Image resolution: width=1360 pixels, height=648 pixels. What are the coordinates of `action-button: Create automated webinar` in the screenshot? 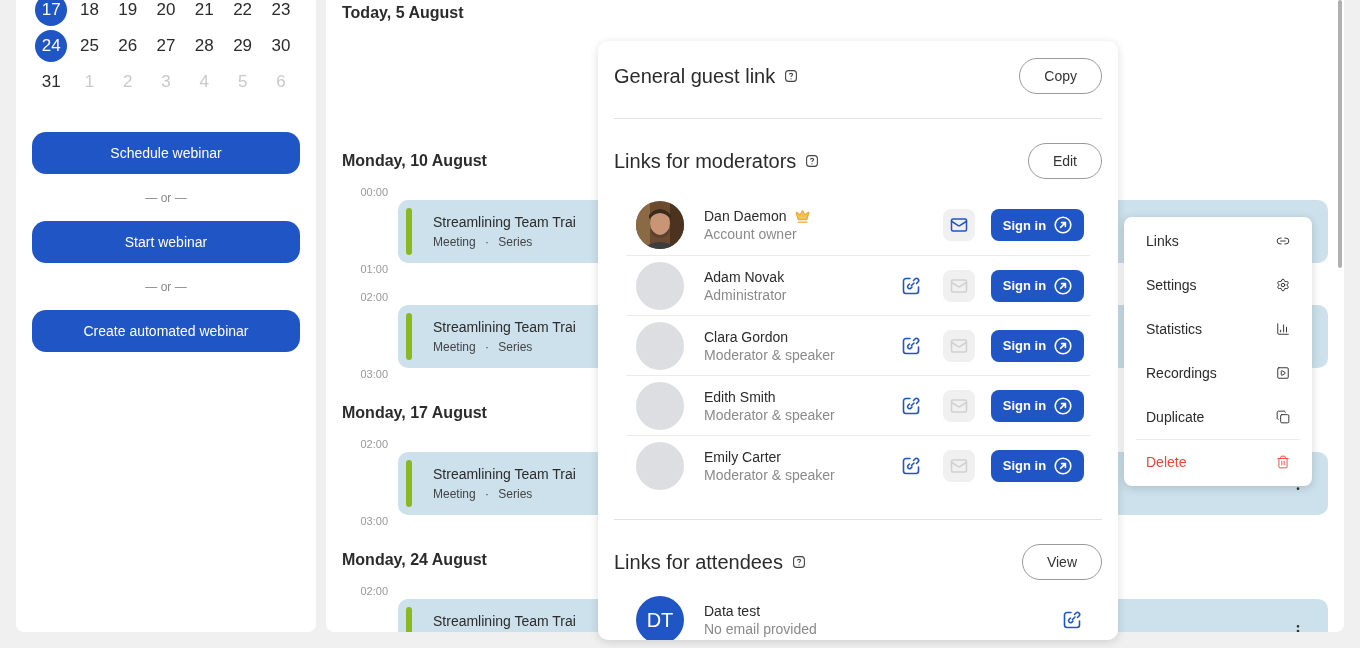 It's located at (166, 331).